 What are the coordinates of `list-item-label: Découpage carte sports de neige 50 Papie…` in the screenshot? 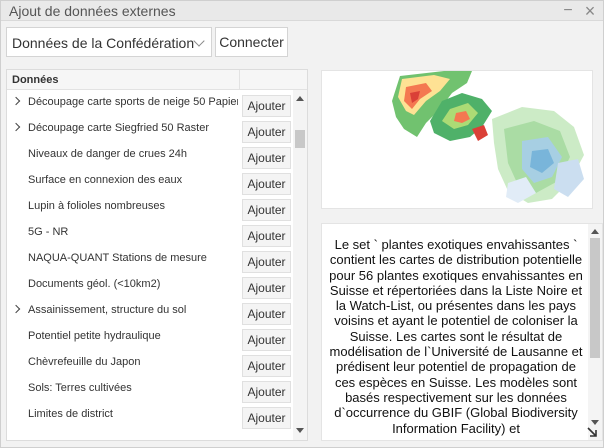 It's located at (133, 102).